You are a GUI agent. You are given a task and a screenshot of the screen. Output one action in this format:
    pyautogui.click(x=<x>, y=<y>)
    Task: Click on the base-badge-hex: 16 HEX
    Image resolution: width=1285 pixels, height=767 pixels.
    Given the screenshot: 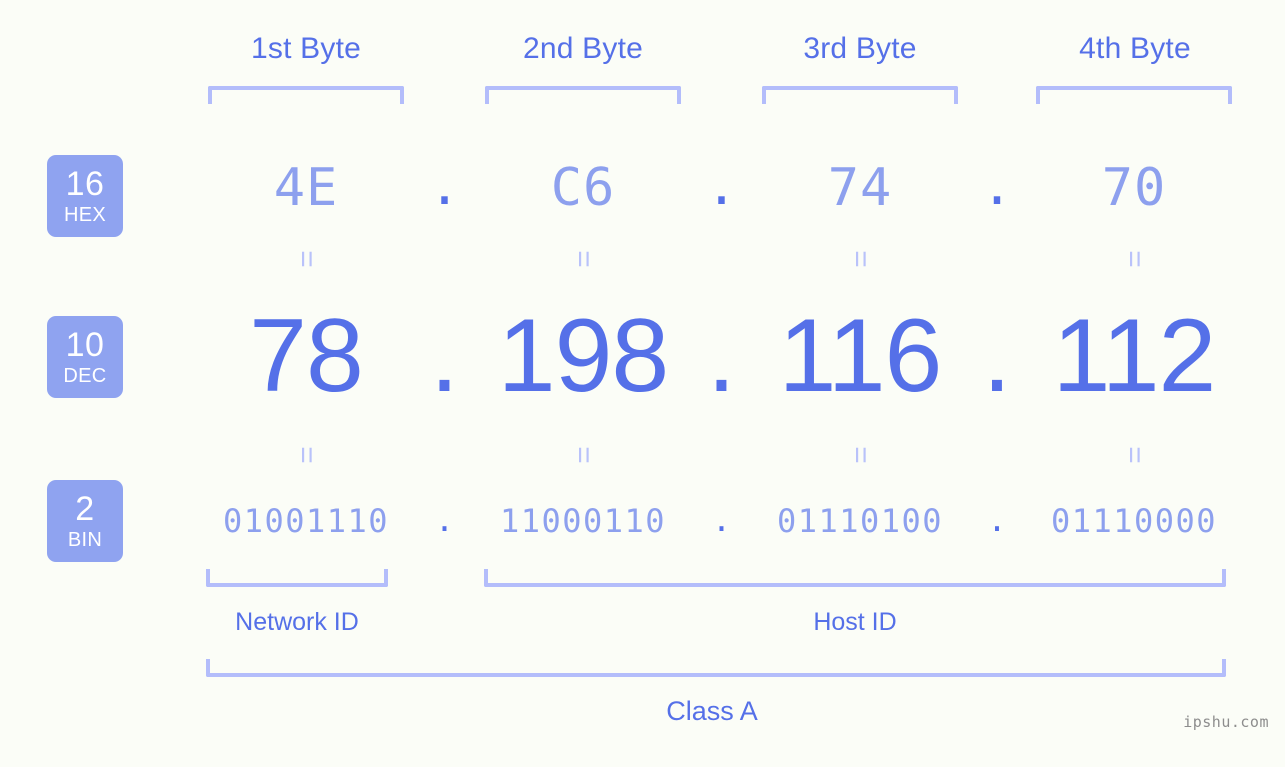 What is the action you would take?
    pyautogui.click(x=85, y=196)
    